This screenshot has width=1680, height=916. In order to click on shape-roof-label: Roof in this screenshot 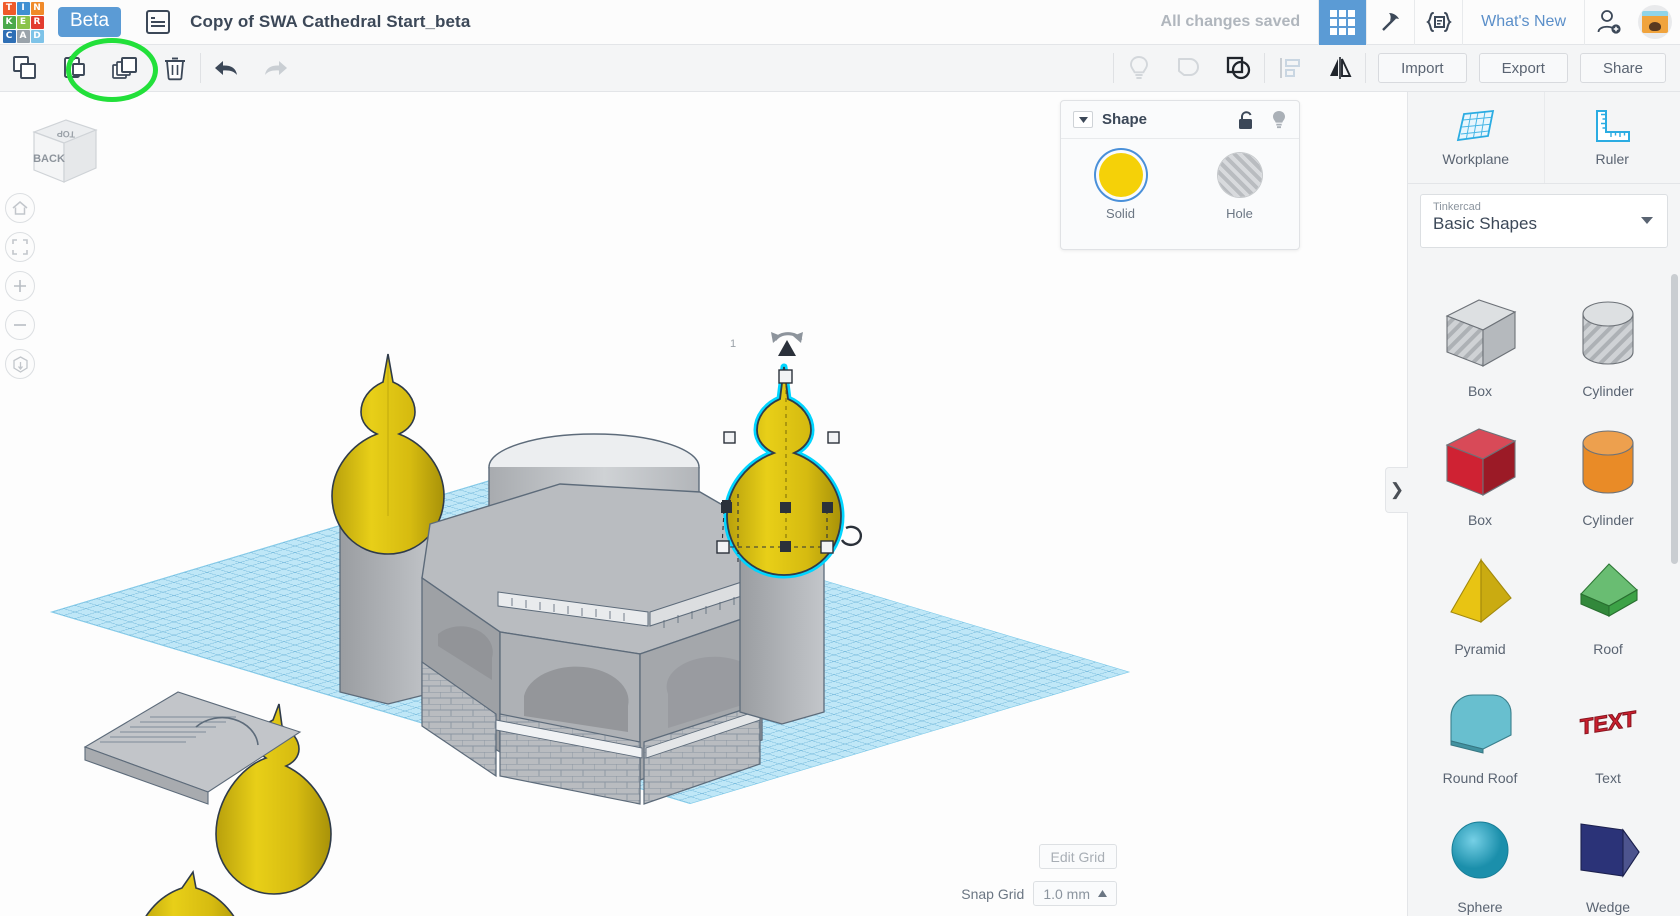, I will do `click(1608, 649)`.